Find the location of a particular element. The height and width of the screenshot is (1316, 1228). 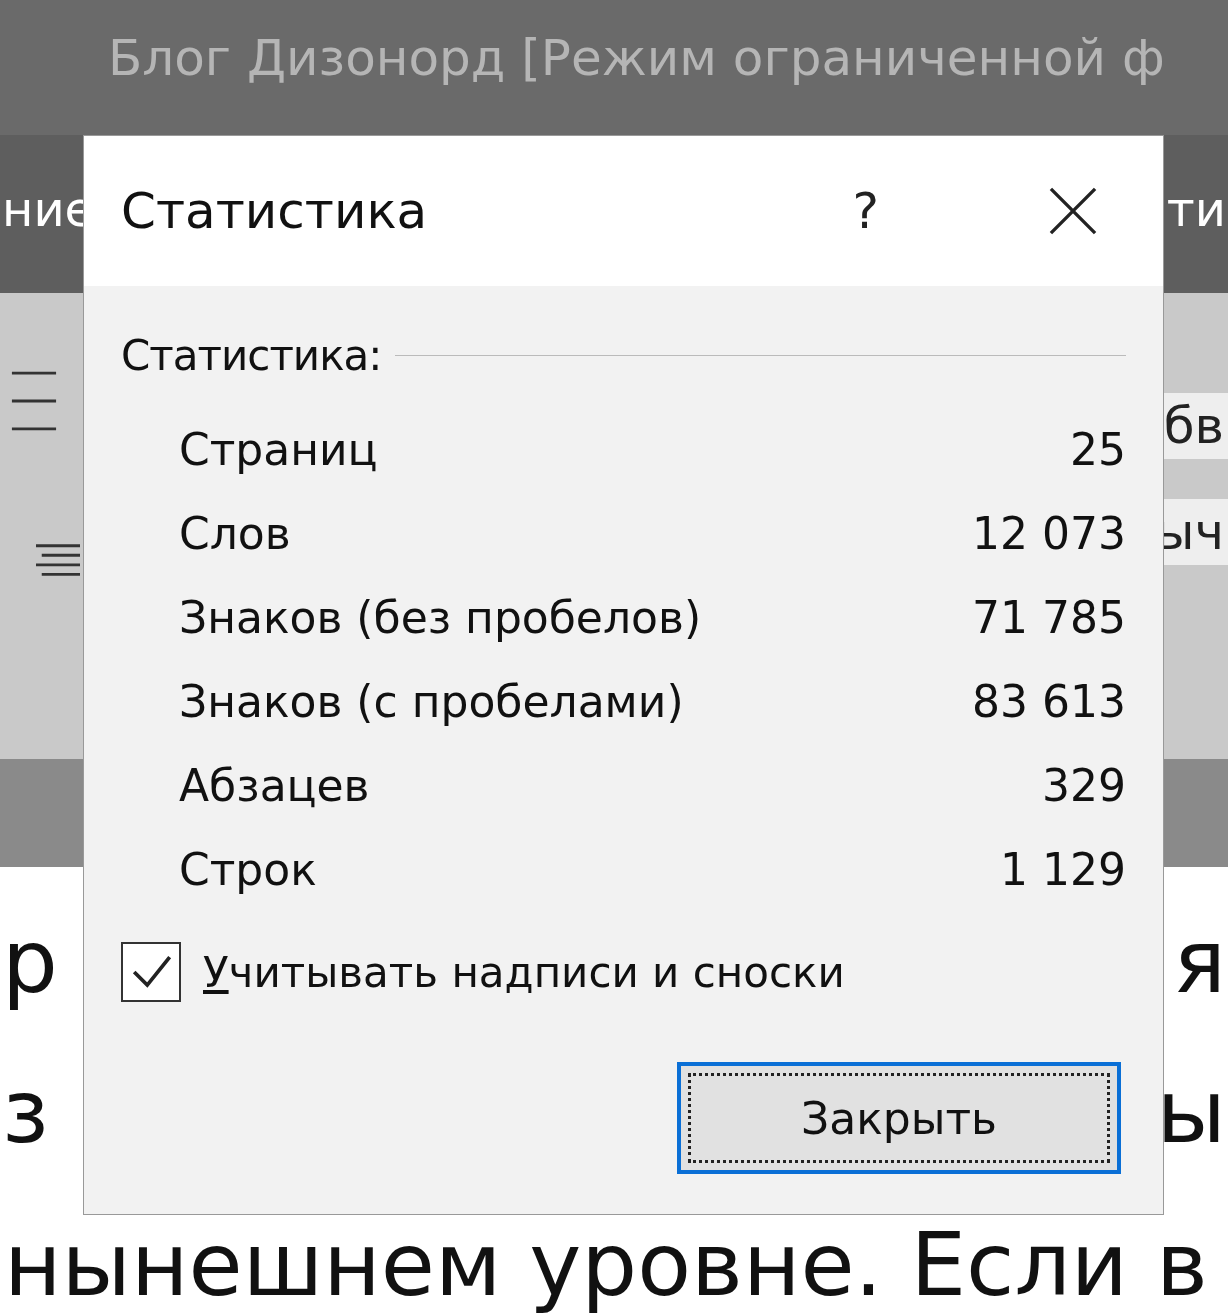

stat-value: 71 785 is located at coordinates (1049, 618).